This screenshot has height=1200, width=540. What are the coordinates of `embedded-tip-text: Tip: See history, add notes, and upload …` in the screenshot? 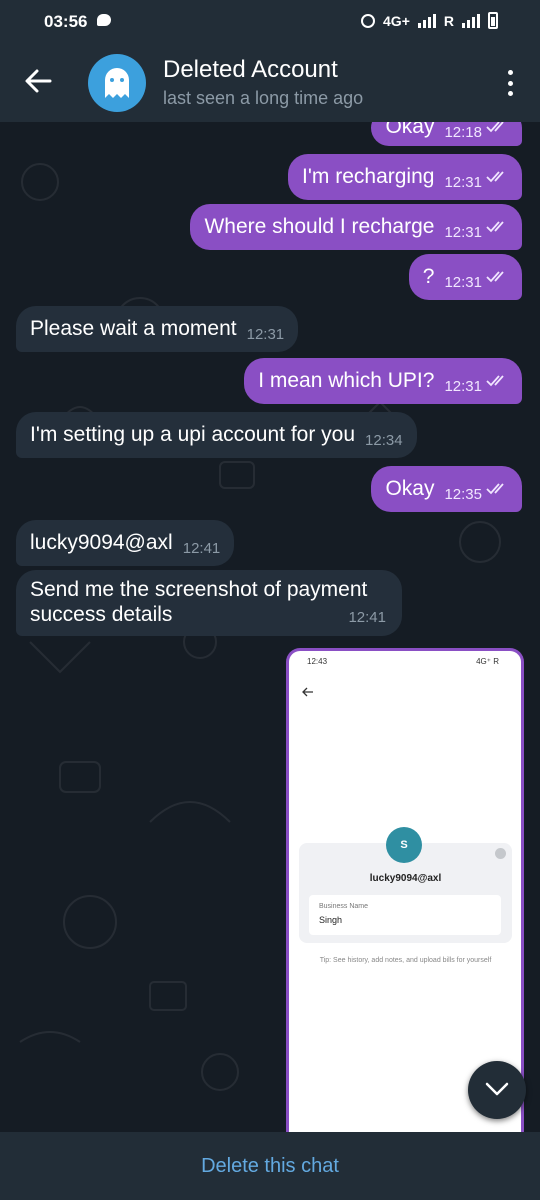 It's located at (405, 960).